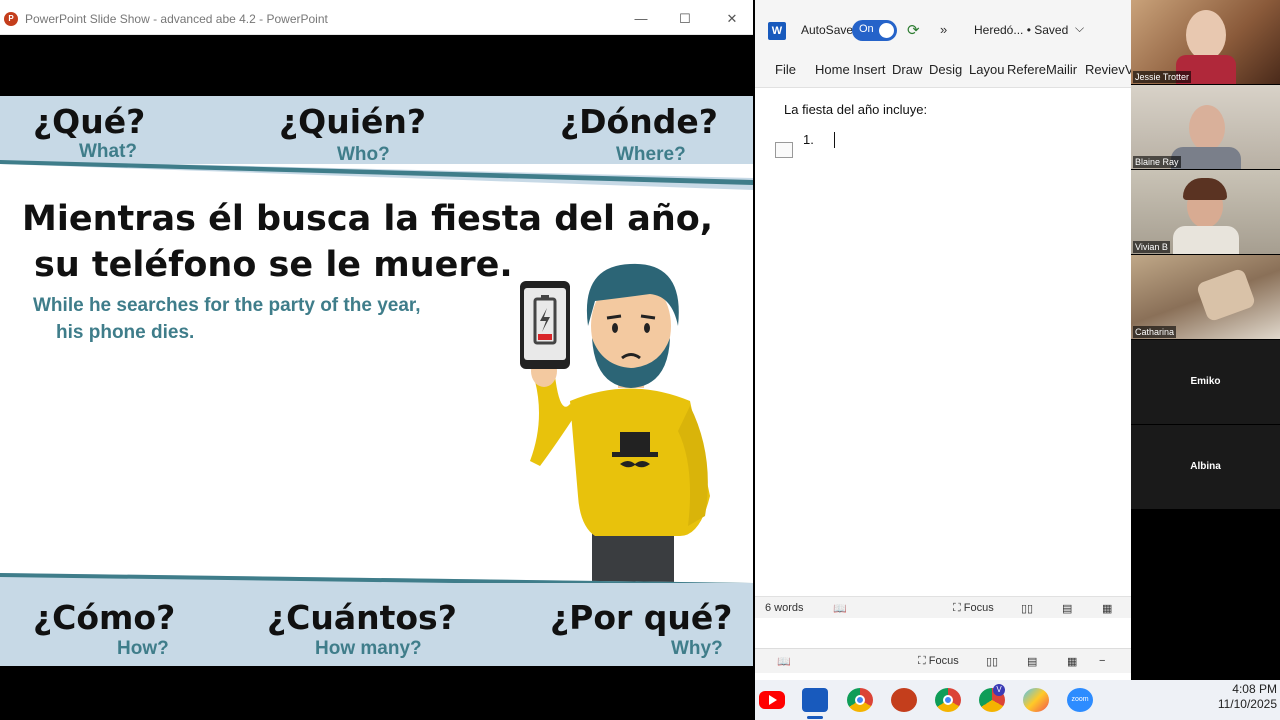 This screenshot has width=1280, height=720. Describe the element at coordinates (368, 648) in the screenshot. I see `question-how-many: How many?` at that location.